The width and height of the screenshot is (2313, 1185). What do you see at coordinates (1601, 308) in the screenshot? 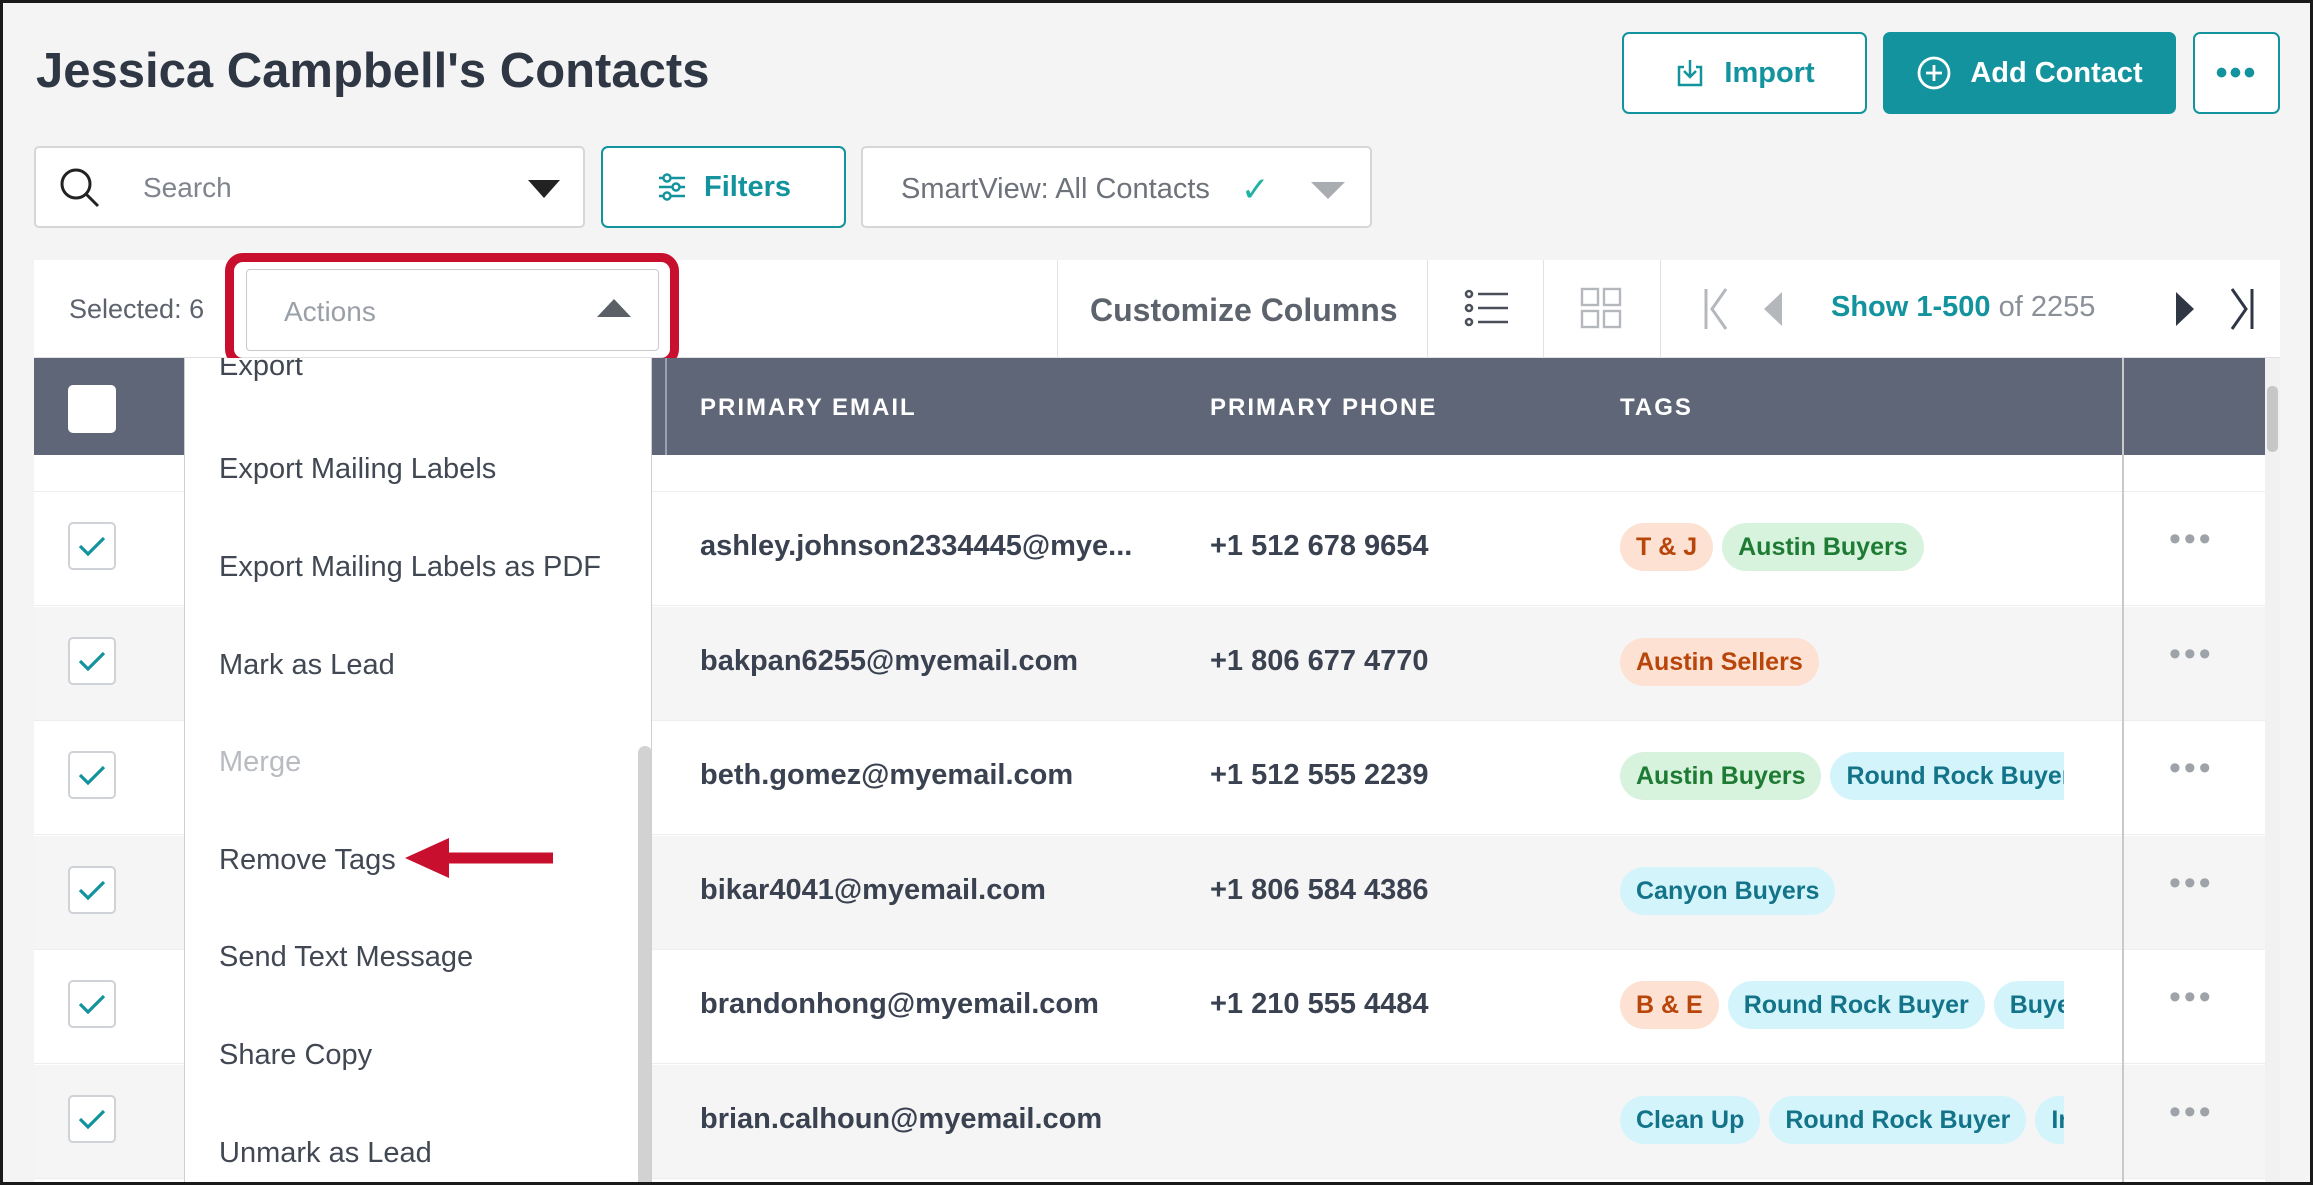
I see `grid-view-icon` at bounding box center [1601, 308].